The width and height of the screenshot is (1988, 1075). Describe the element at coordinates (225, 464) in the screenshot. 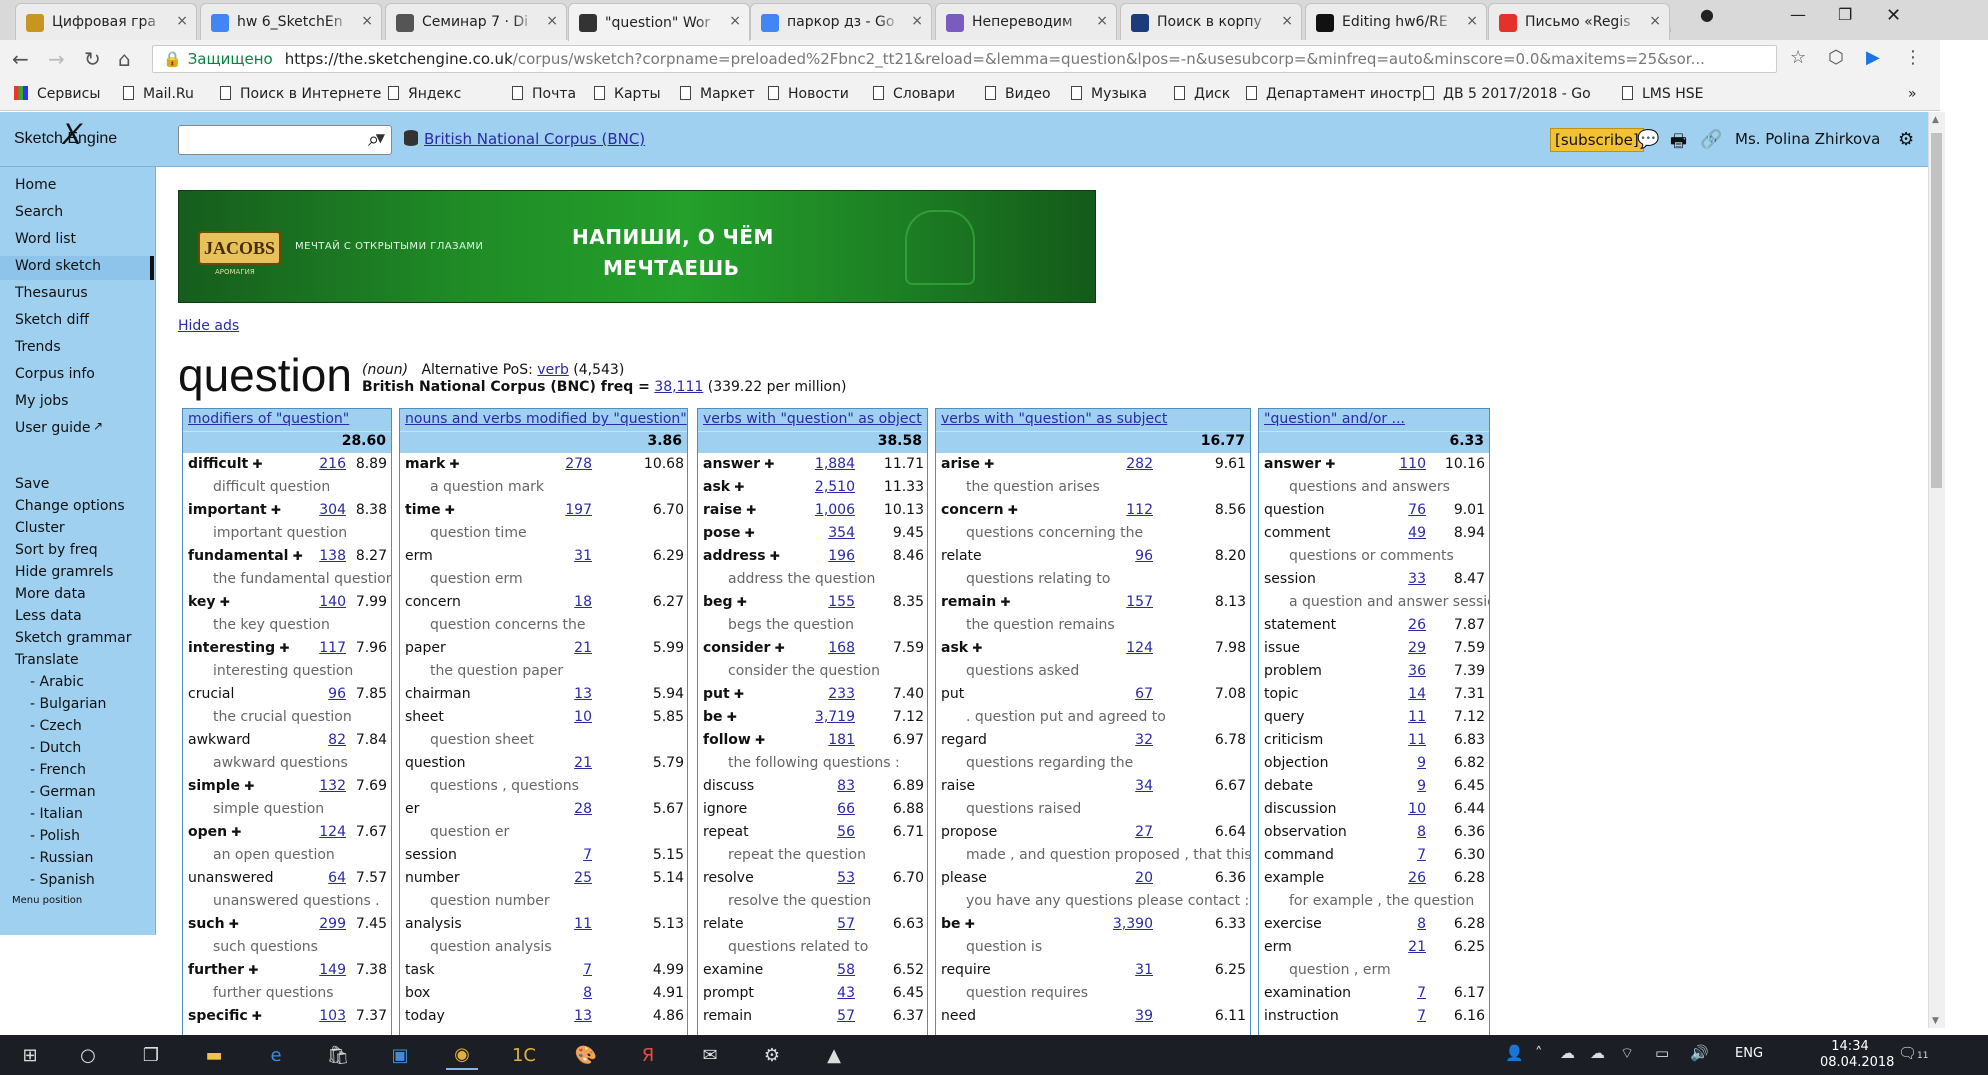

I see `collocate-word: difficult ✚` at that location.